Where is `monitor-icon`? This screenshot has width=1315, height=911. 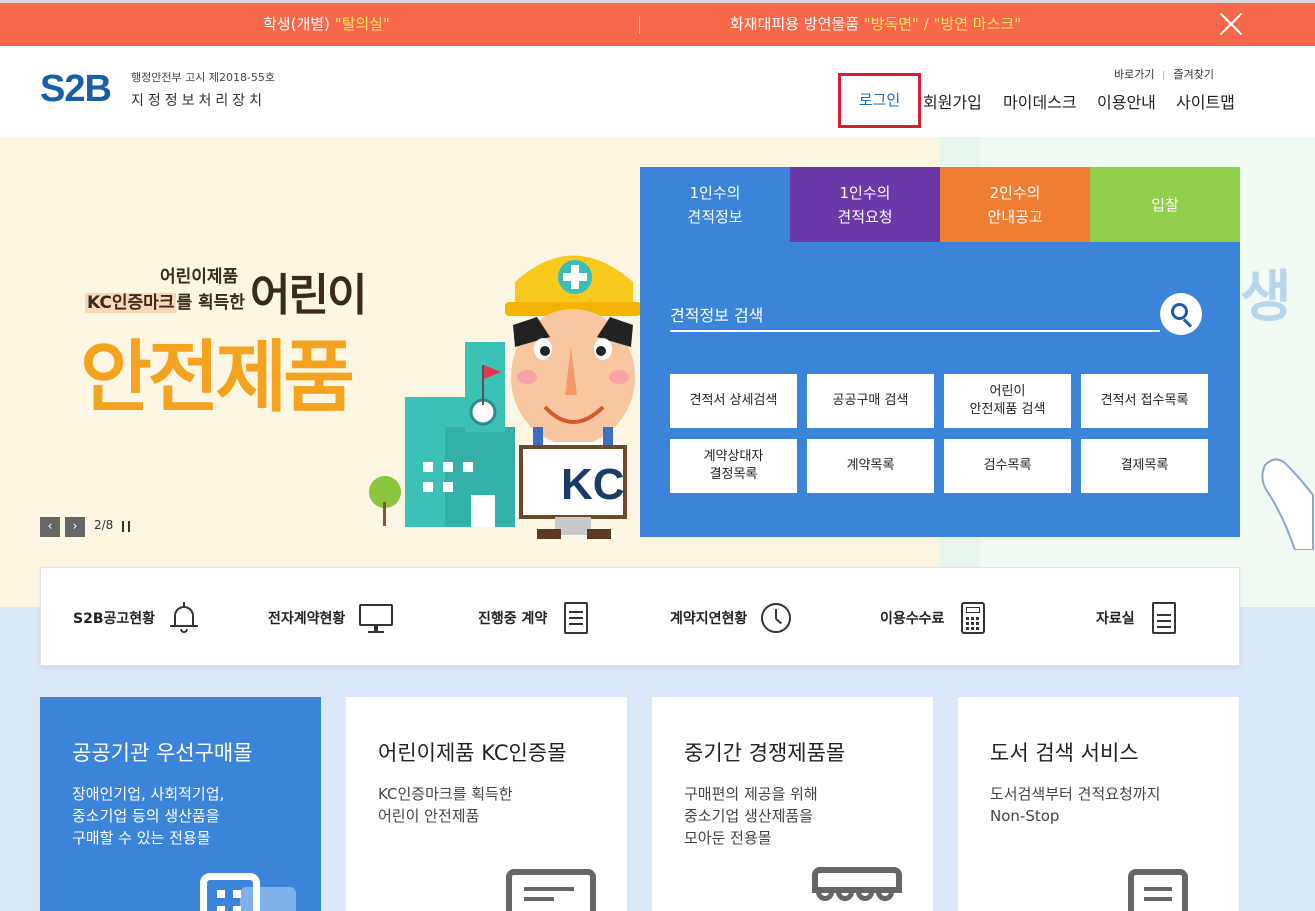 monitor-icon is located at coordinates (376, 618).